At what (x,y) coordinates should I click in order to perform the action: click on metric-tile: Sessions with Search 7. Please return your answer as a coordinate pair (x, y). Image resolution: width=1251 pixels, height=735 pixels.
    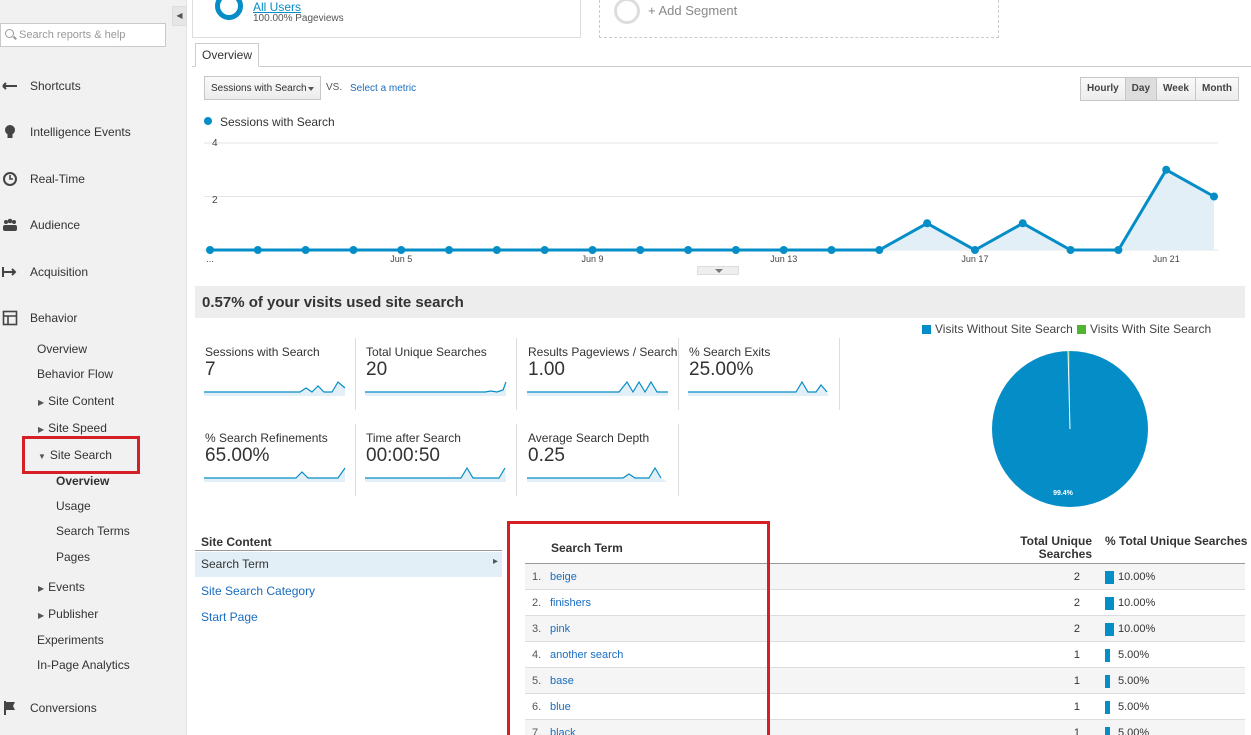
    Looking at the image, I should click on (276, 374).